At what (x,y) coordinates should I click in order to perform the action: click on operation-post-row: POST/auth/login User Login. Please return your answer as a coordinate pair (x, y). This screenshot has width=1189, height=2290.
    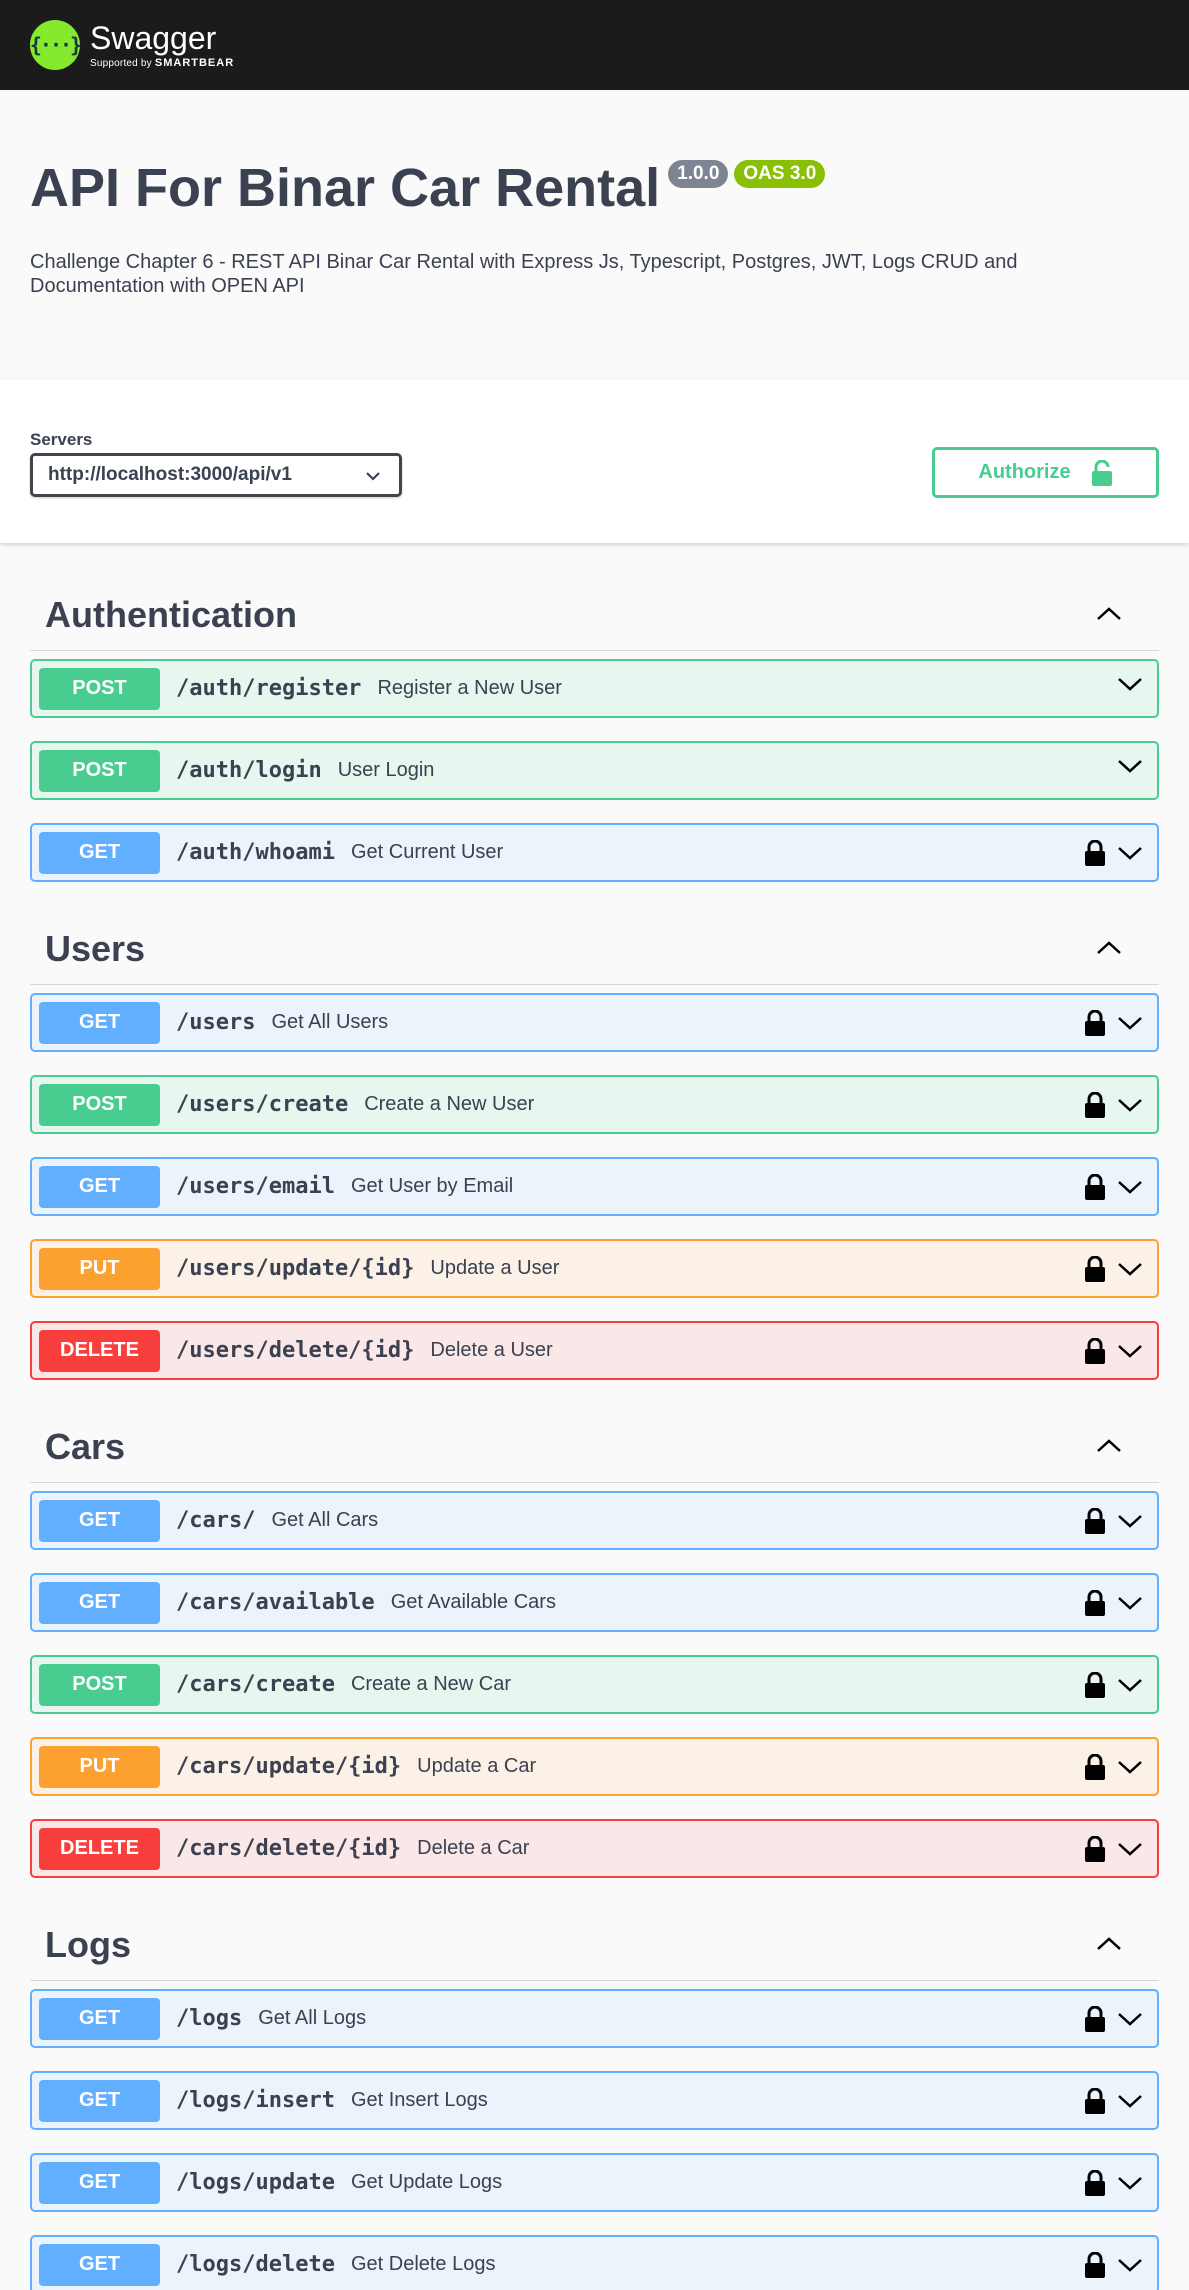
    Looking at the image, I should click on (594, 770).